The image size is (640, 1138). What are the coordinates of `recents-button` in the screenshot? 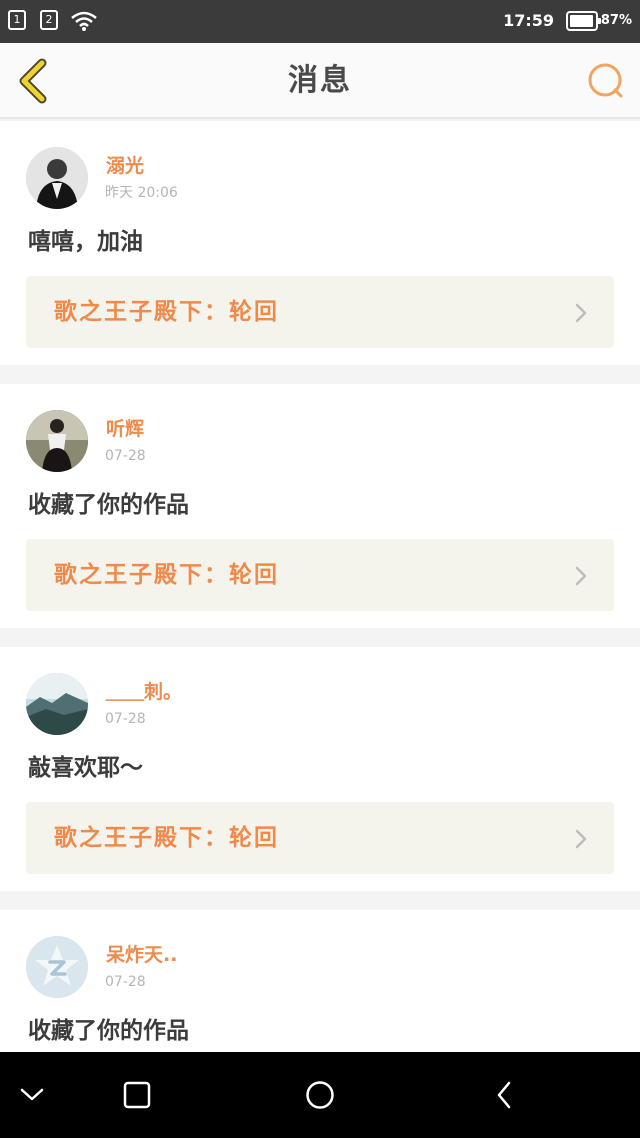 It's located at (137, 1095).